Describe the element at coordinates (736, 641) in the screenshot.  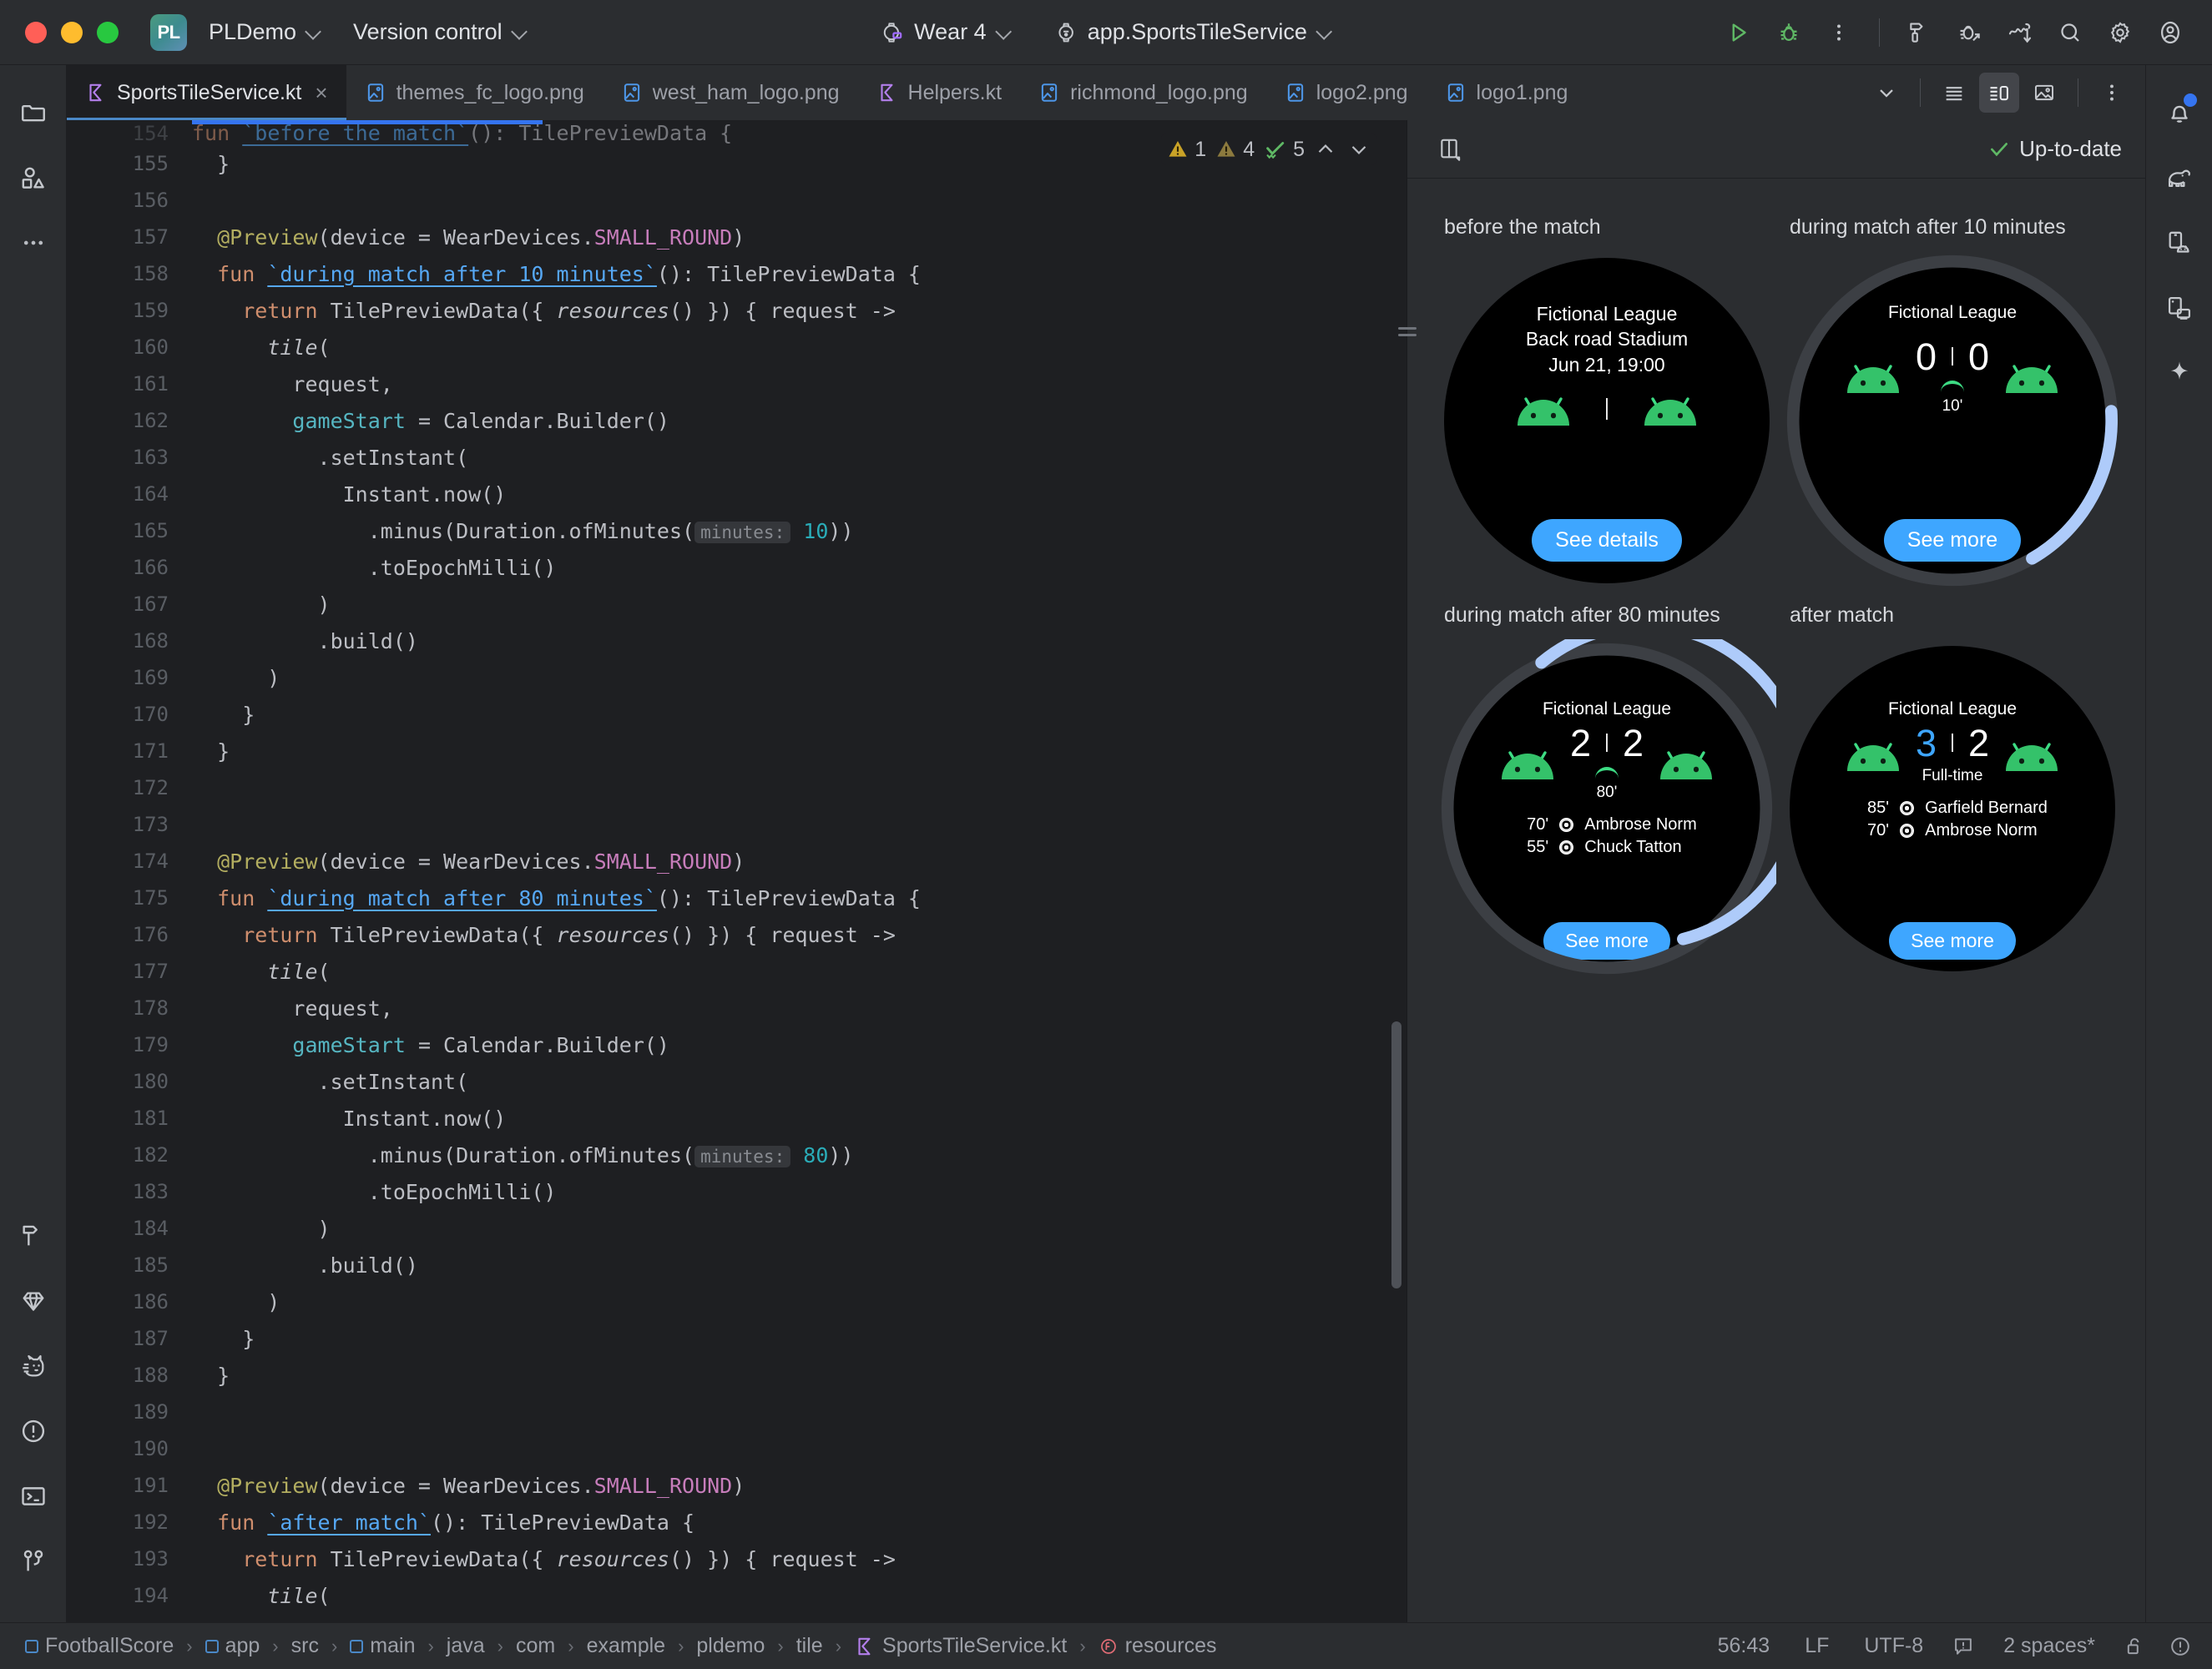
I see `code-line: 168 .build()` at that location.